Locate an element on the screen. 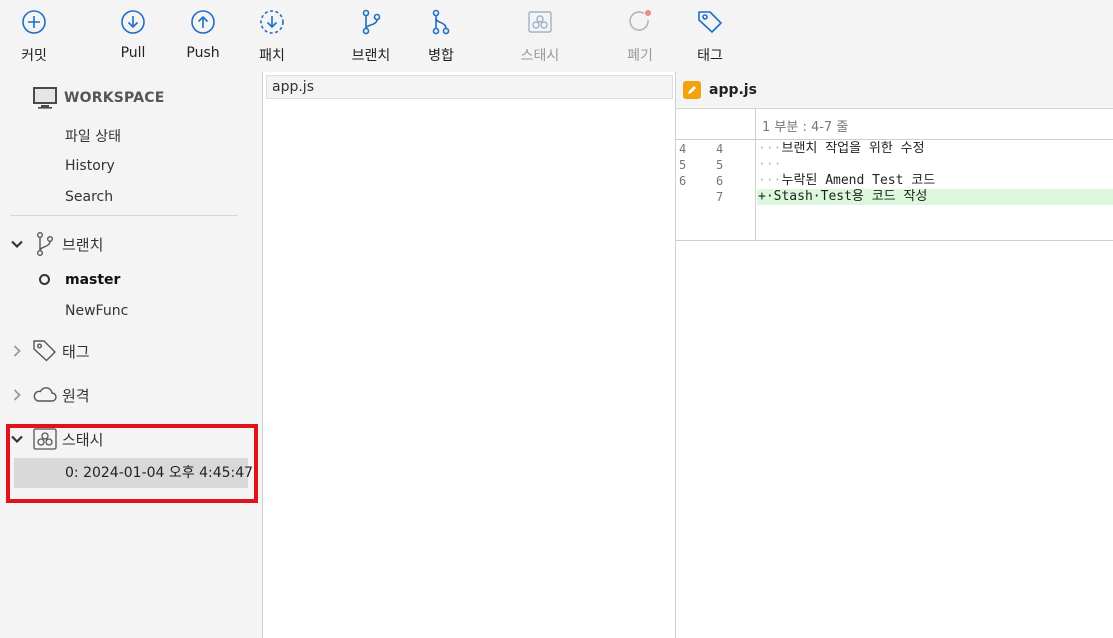 This screenshot has width=1113, height=638. merge-label: 병합 is located at coordinates (441, 56).